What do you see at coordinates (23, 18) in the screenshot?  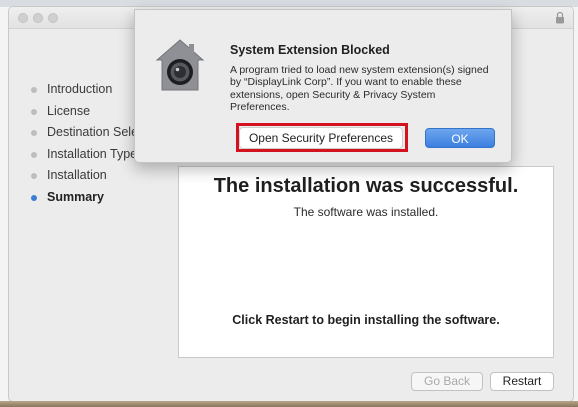 I see `close-window-button` at bounding box center [23, 18].